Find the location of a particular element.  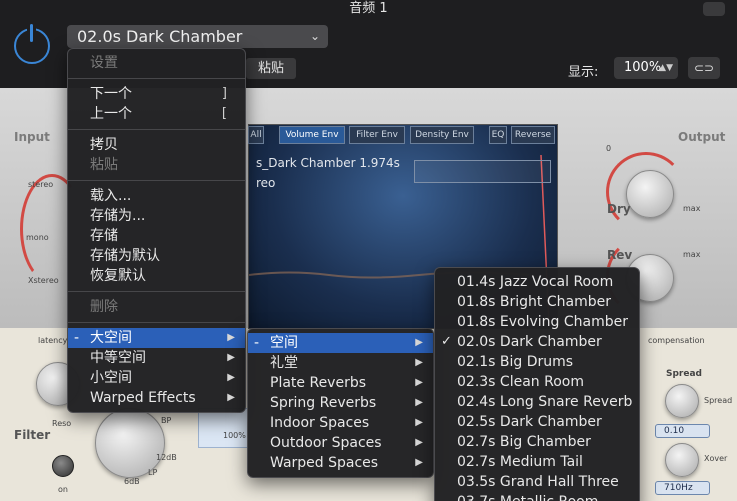

menu-item-label: 大空间 is located at coordinates (111, 338).